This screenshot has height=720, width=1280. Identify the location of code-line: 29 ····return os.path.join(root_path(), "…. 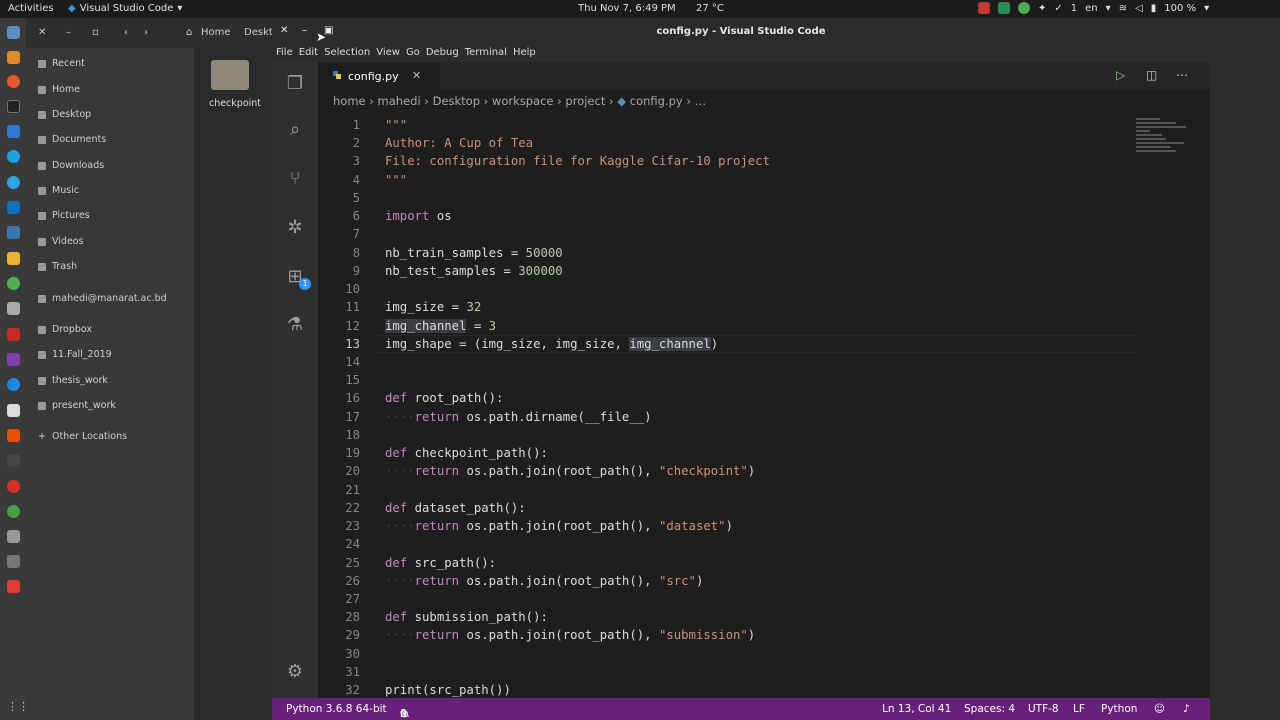
(764, 635).